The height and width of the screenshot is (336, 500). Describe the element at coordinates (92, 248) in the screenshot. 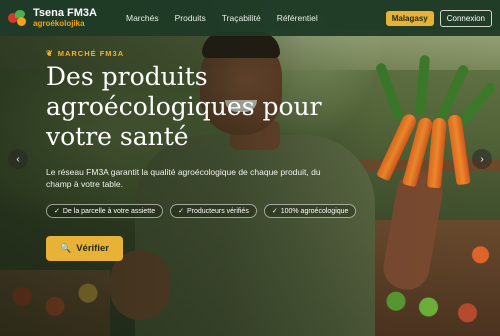

I see `verify-button-label: Vérifier` at that location.